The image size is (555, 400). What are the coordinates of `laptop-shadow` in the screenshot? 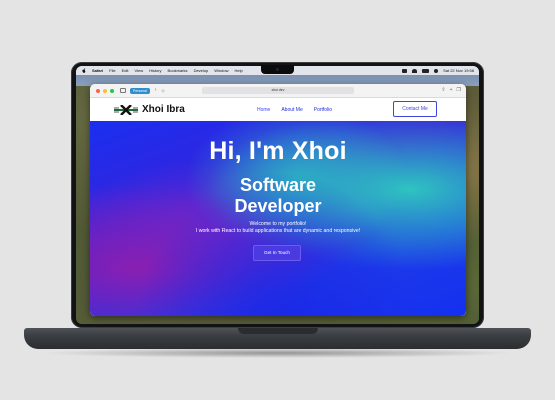 It's located at (277, 353).